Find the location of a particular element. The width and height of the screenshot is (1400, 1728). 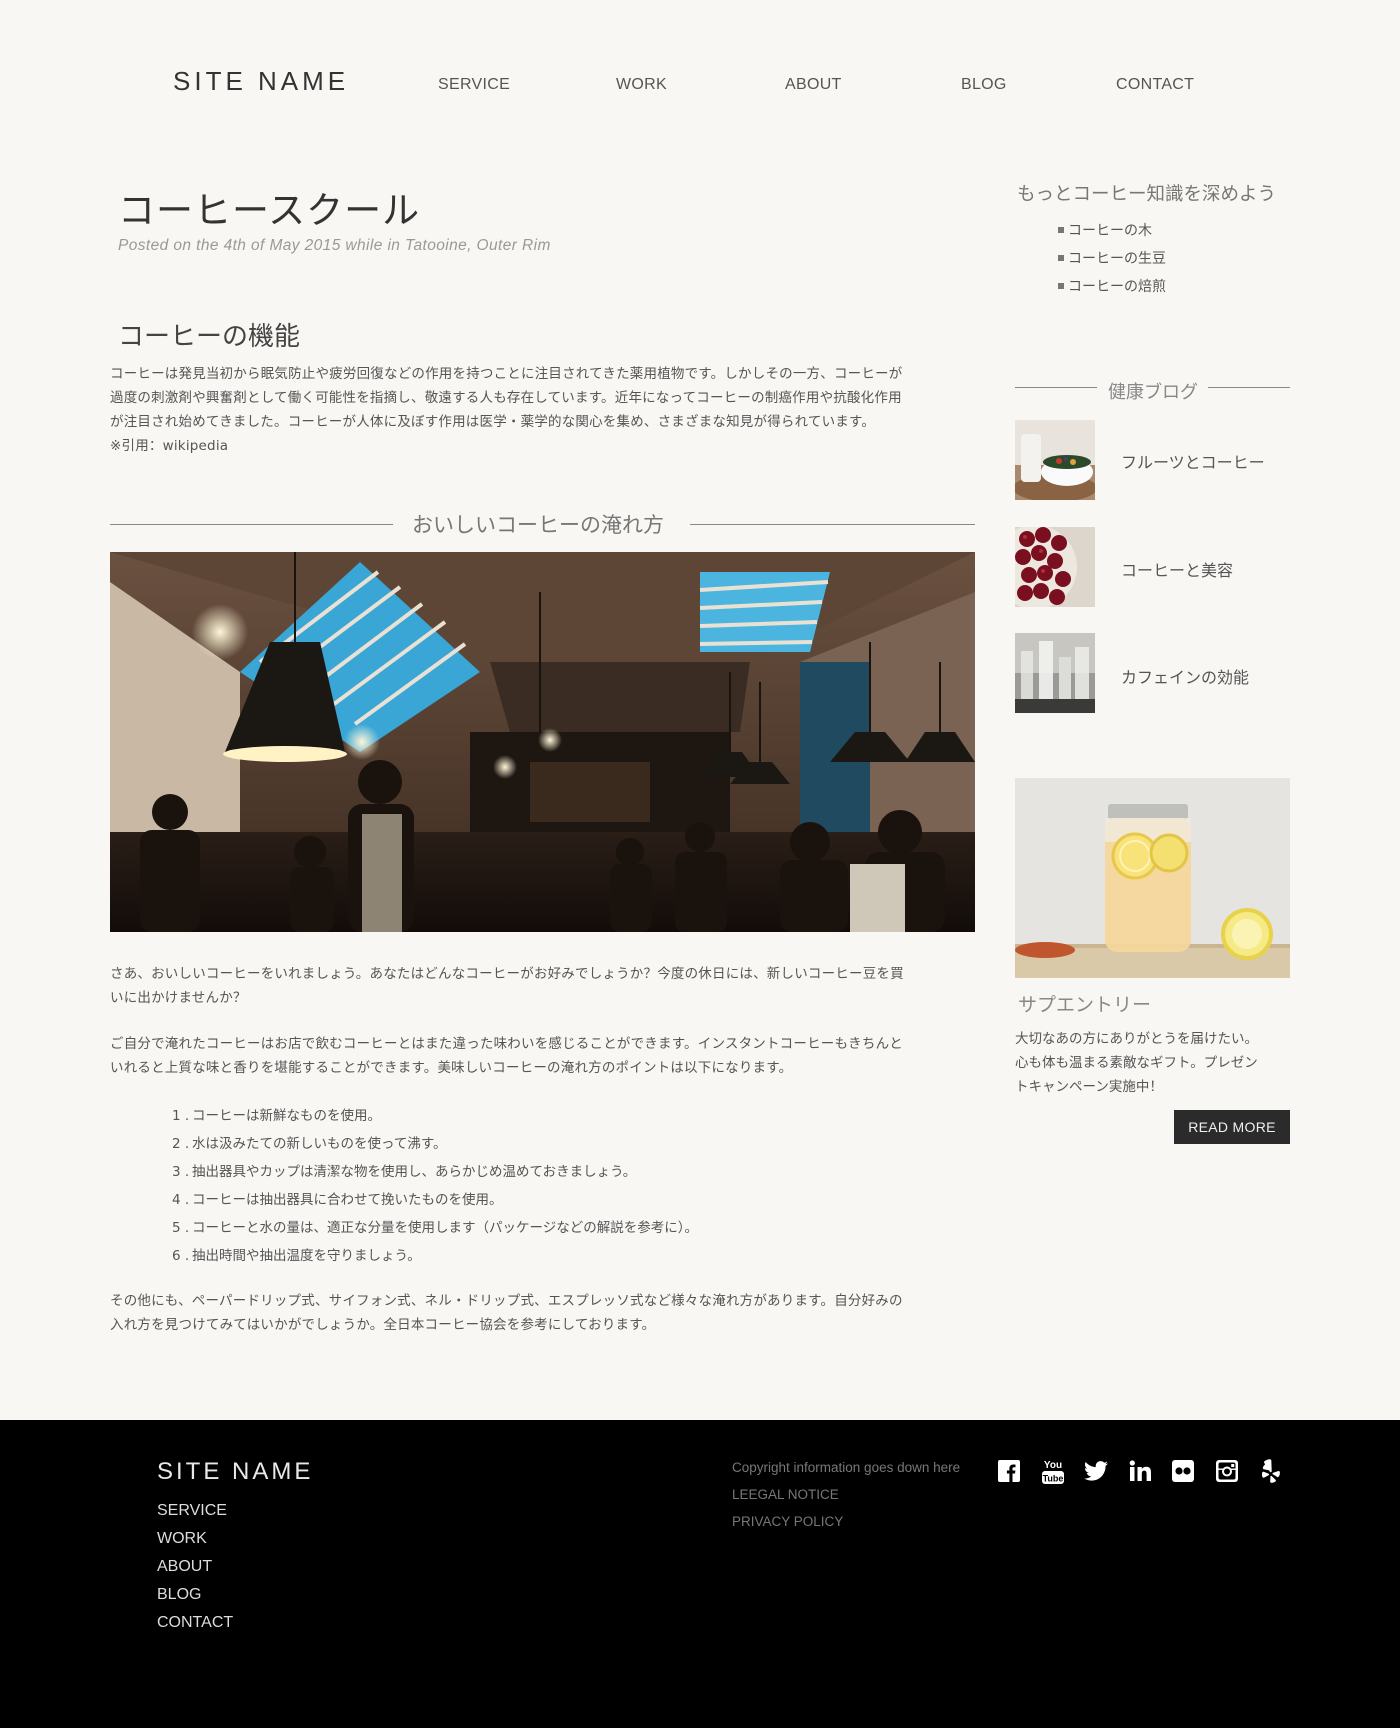

blog-thumb-fruits is located at coordinates (1055, 460).